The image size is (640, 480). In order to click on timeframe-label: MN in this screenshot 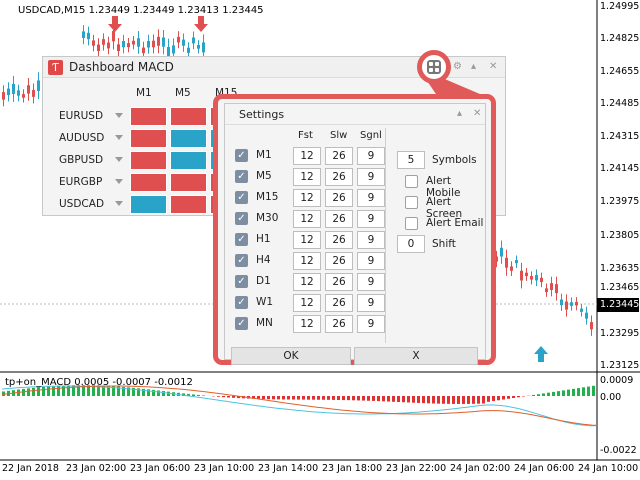, I will do `click(264, 323)`.